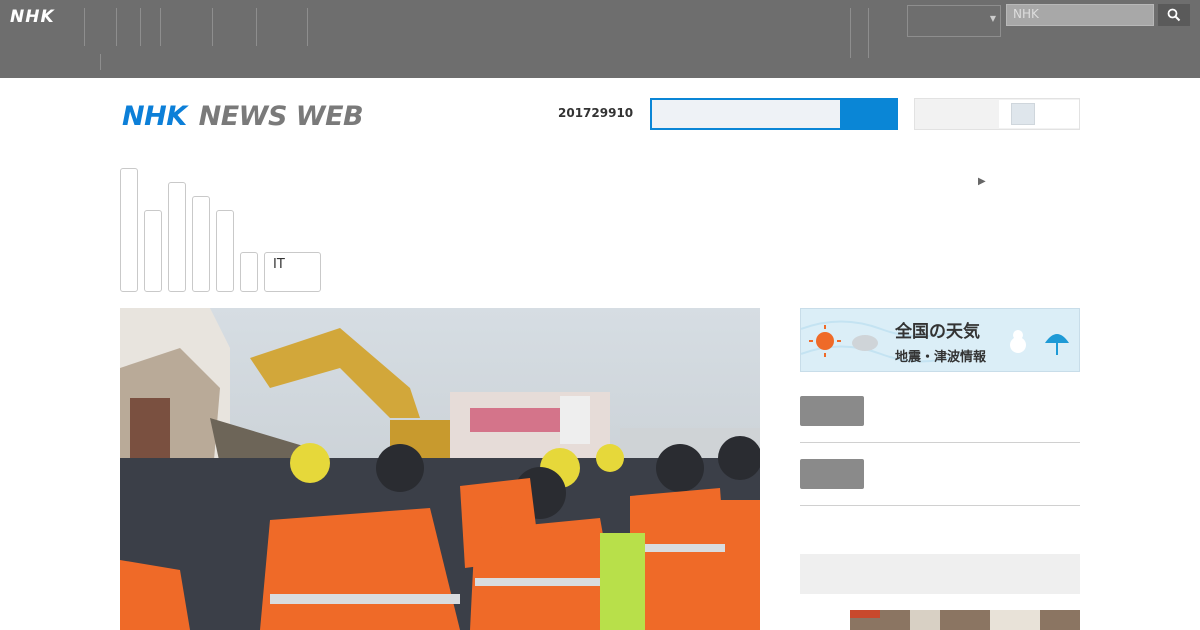  I want to click on region-select: ▼, so click(954, 21).